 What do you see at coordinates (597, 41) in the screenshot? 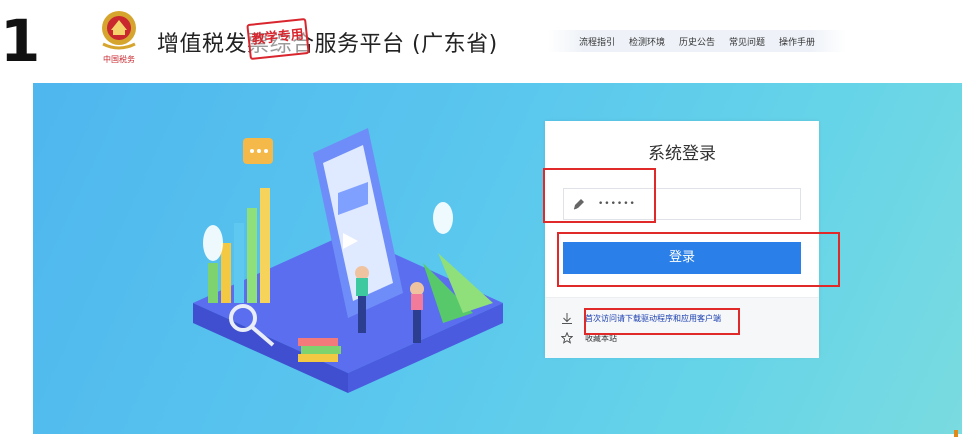
I see `nav-process-guide: 流程指引` at bounding box center [597, 41].